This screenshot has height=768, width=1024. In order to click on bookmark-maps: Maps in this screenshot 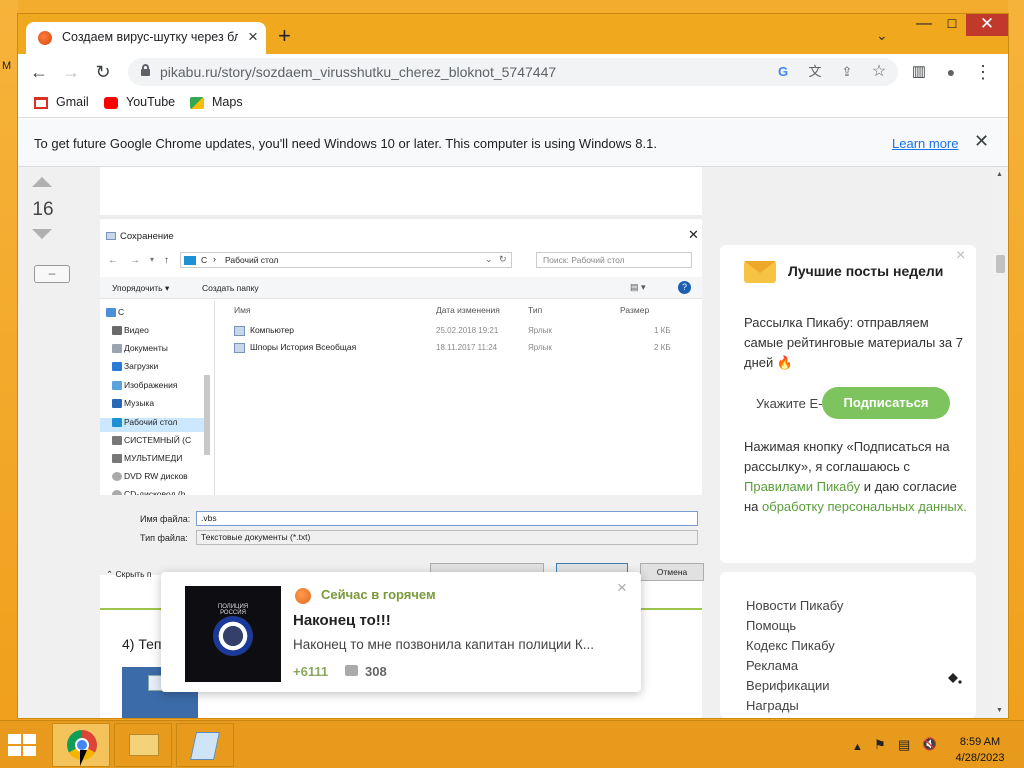, I will do `click(227, 102)`.